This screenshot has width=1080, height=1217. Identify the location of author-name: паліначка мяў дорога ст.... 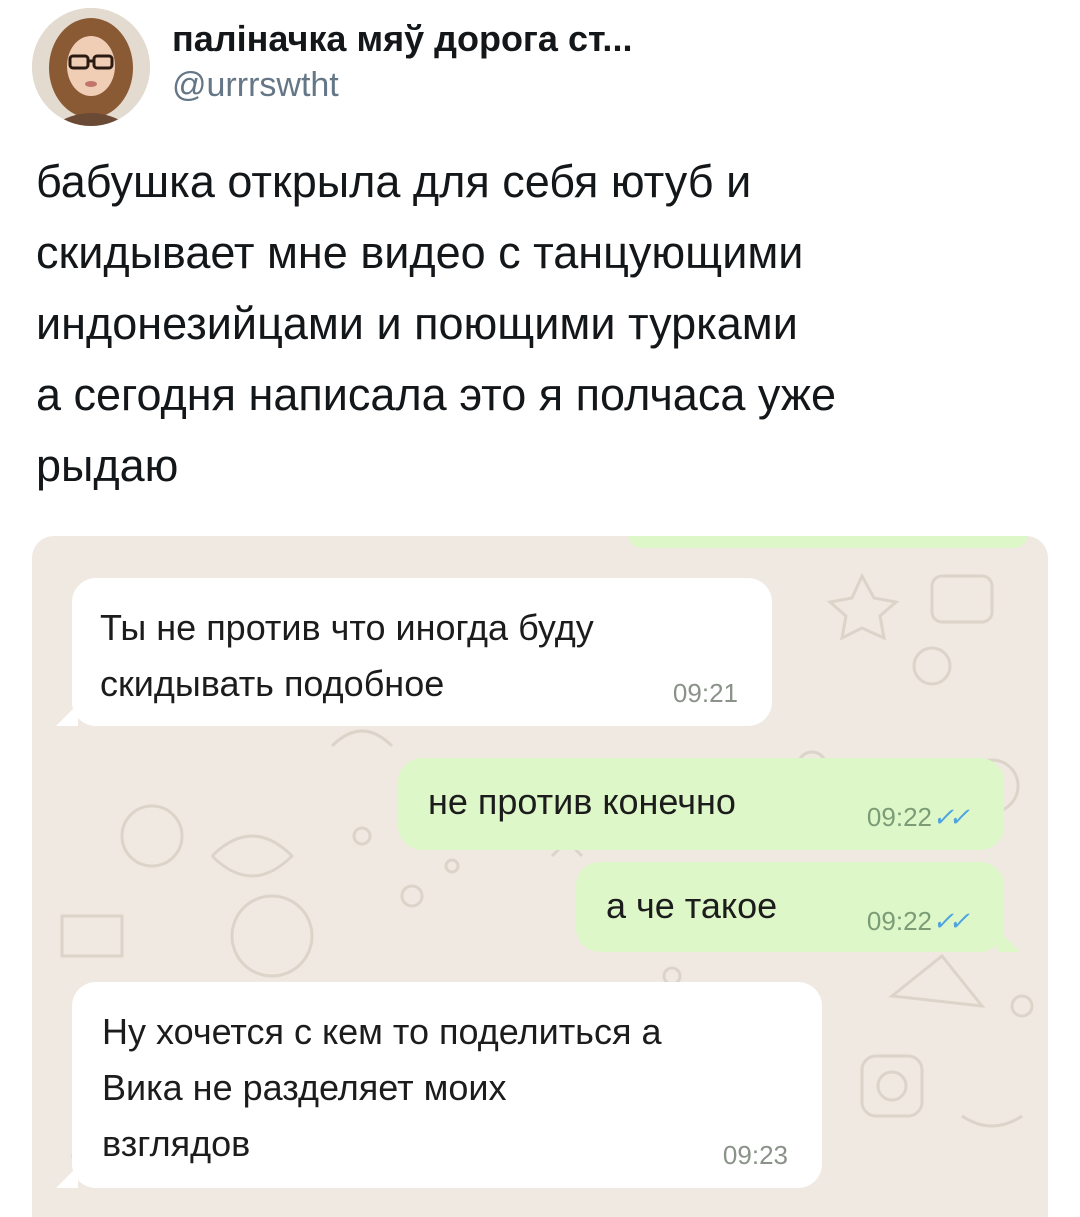
(402, 39).